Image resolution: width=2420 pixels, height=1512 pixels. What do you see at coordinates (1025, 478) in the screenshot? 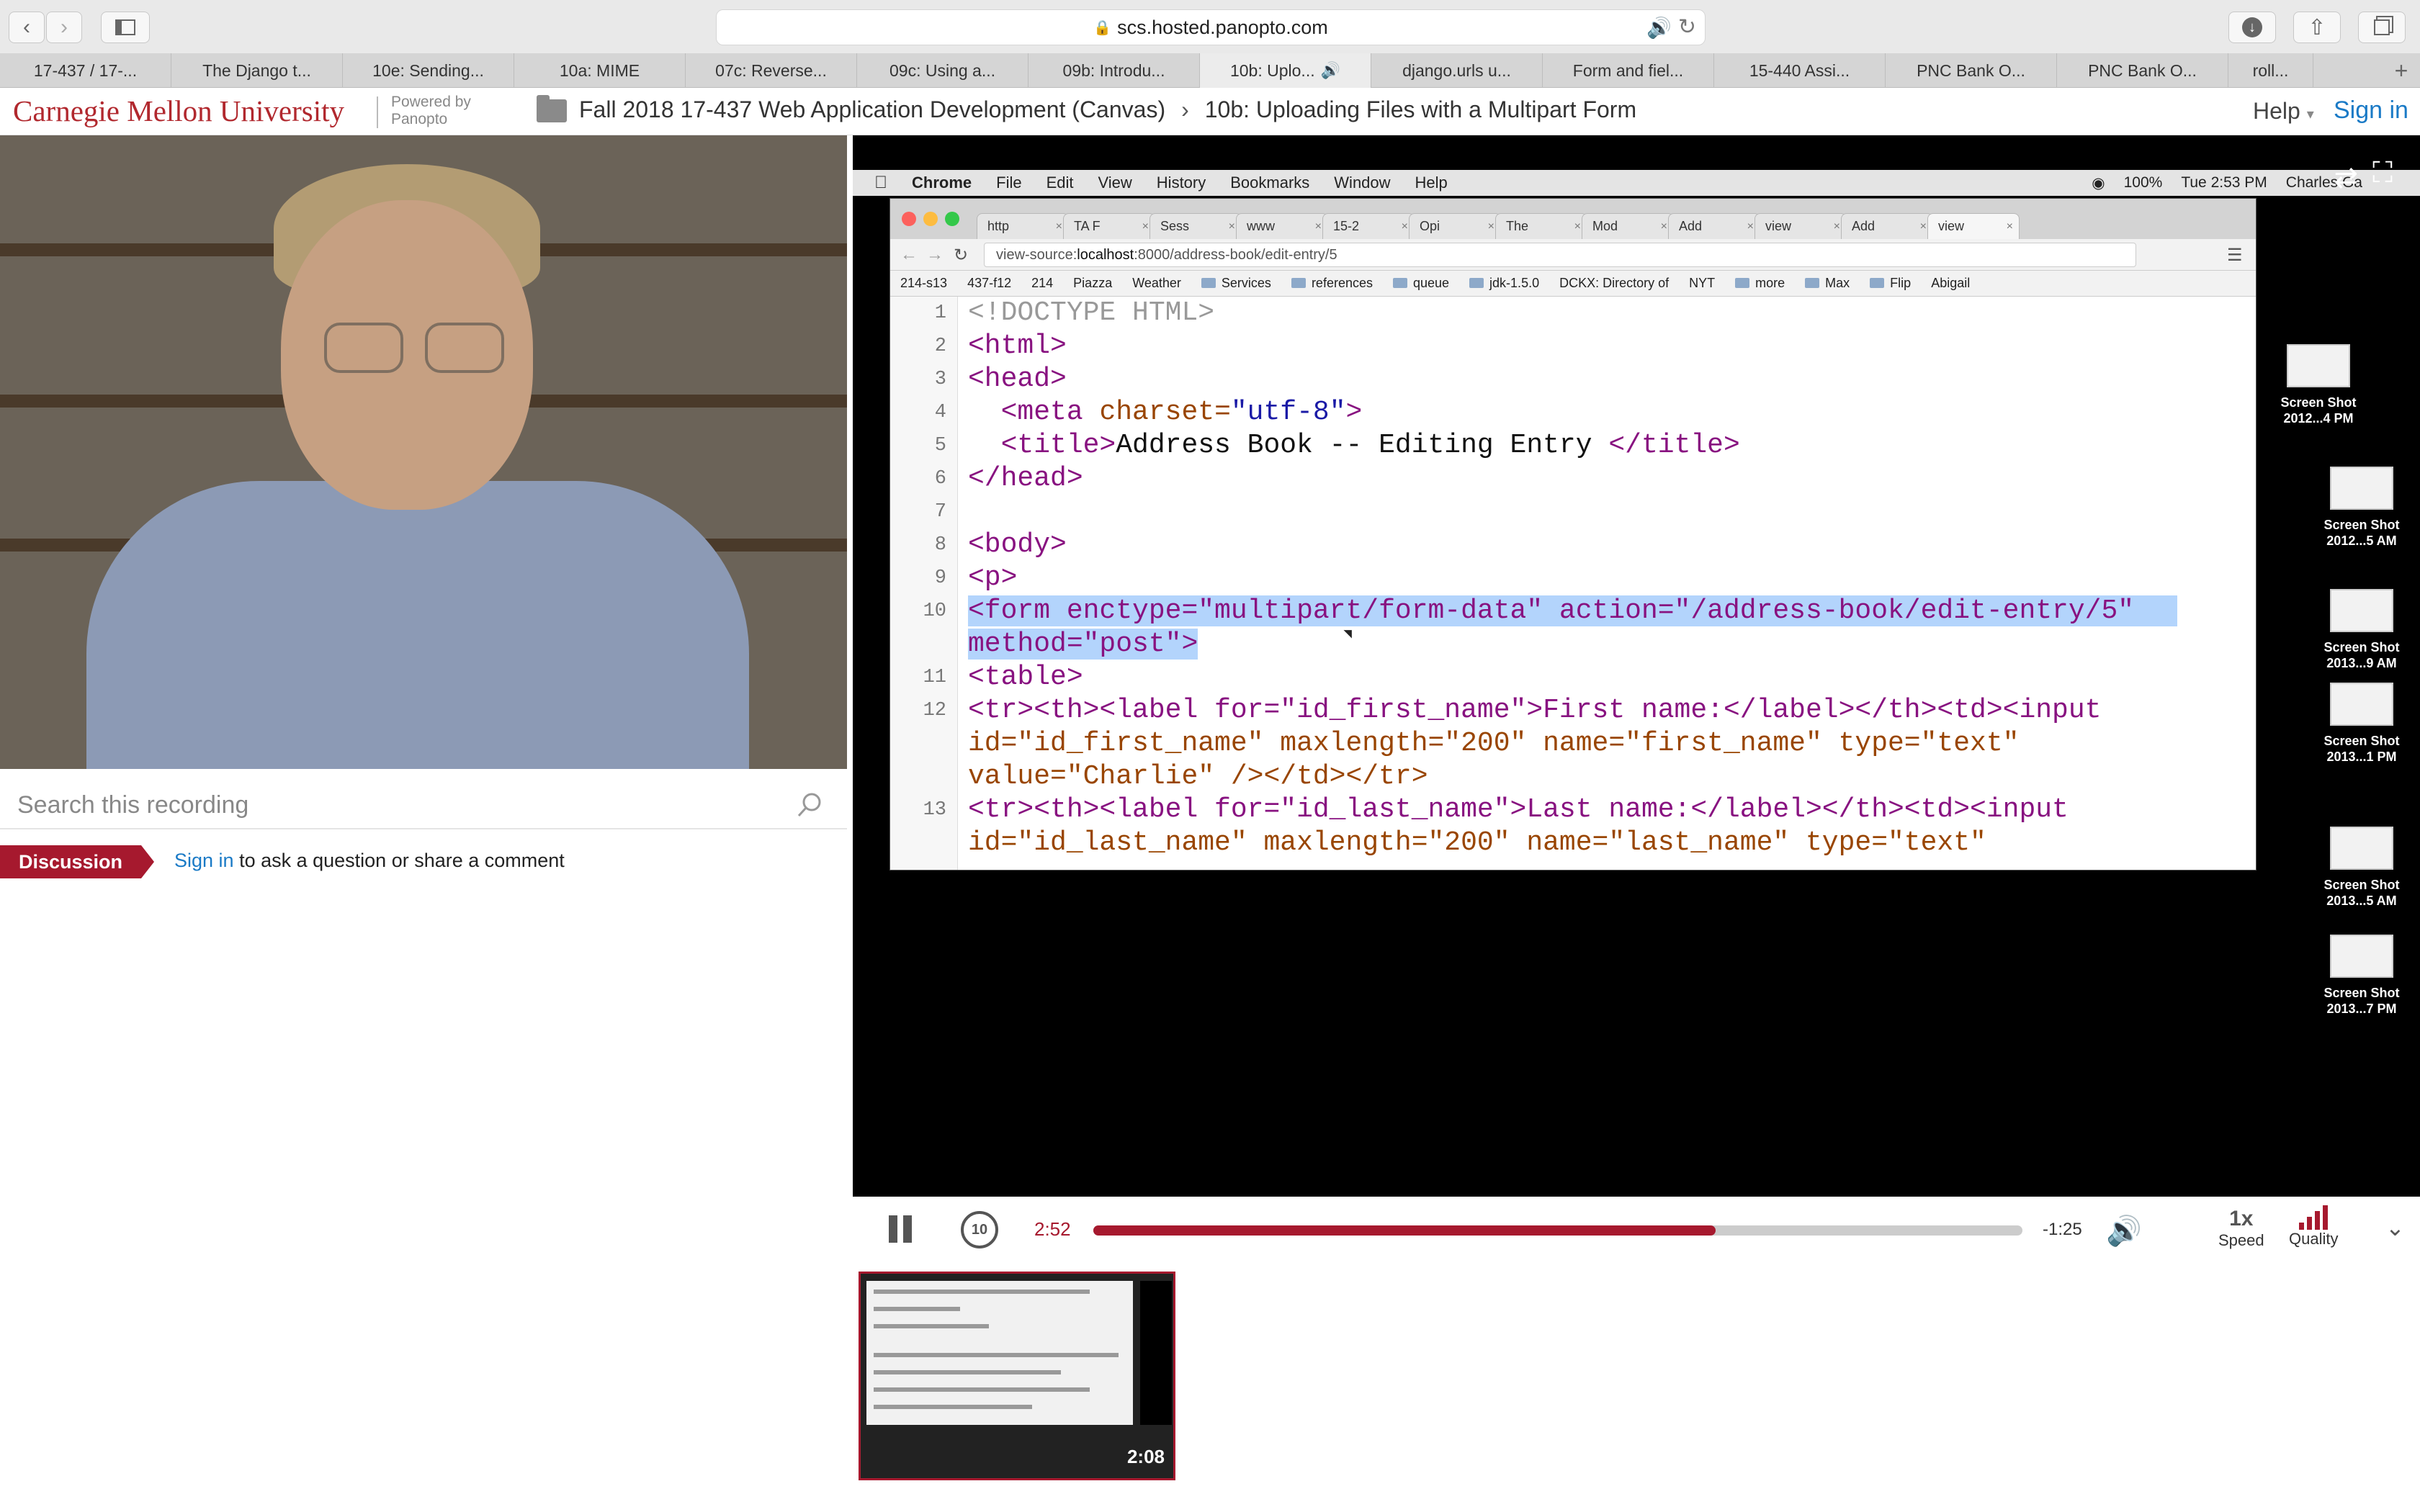
I see `source-line: </head>` at bounding box center [1025, 478].